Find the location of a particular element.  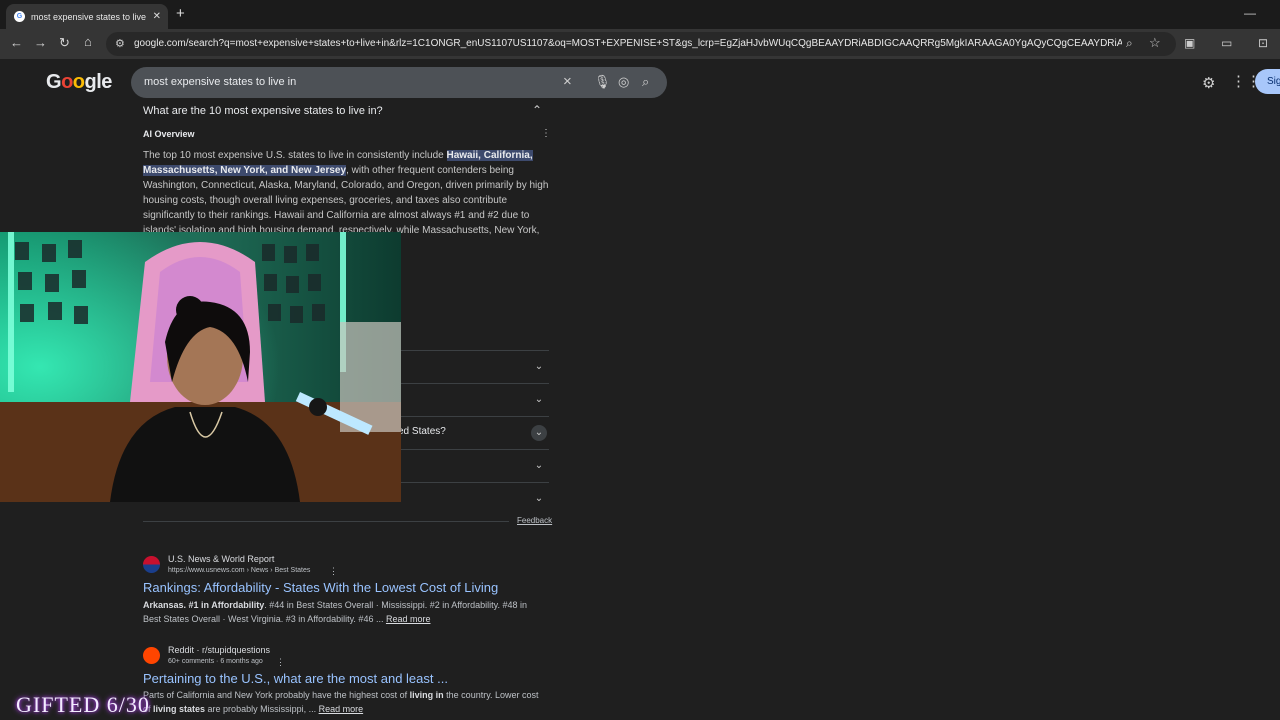

webcam-scene is located at coordinates (200, 367).